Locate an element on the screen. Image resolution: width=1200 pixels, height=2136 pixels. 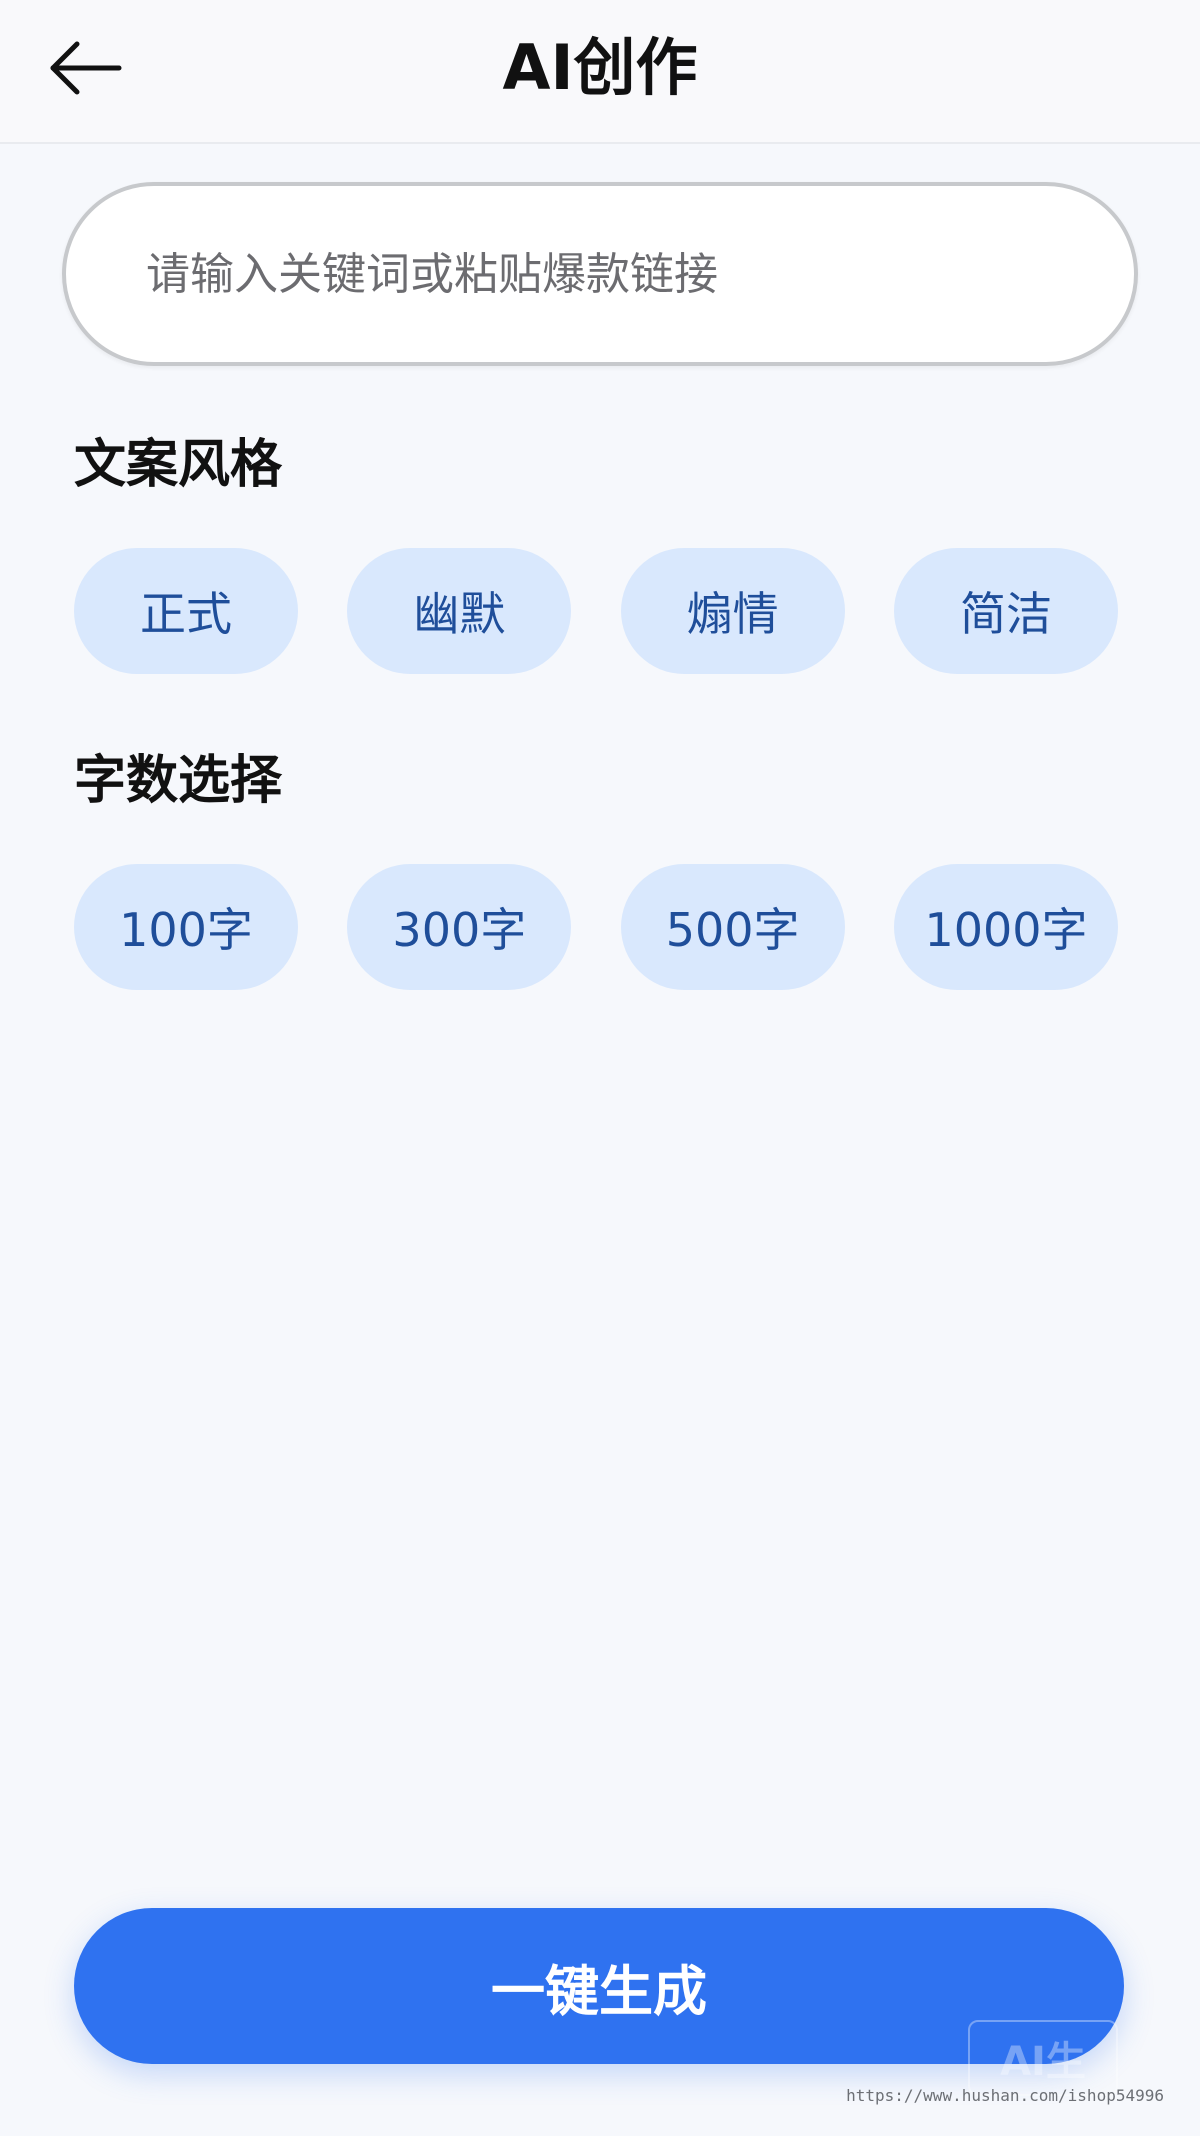
style-section-title: 文案风格 is located at coordinates (178, 465).